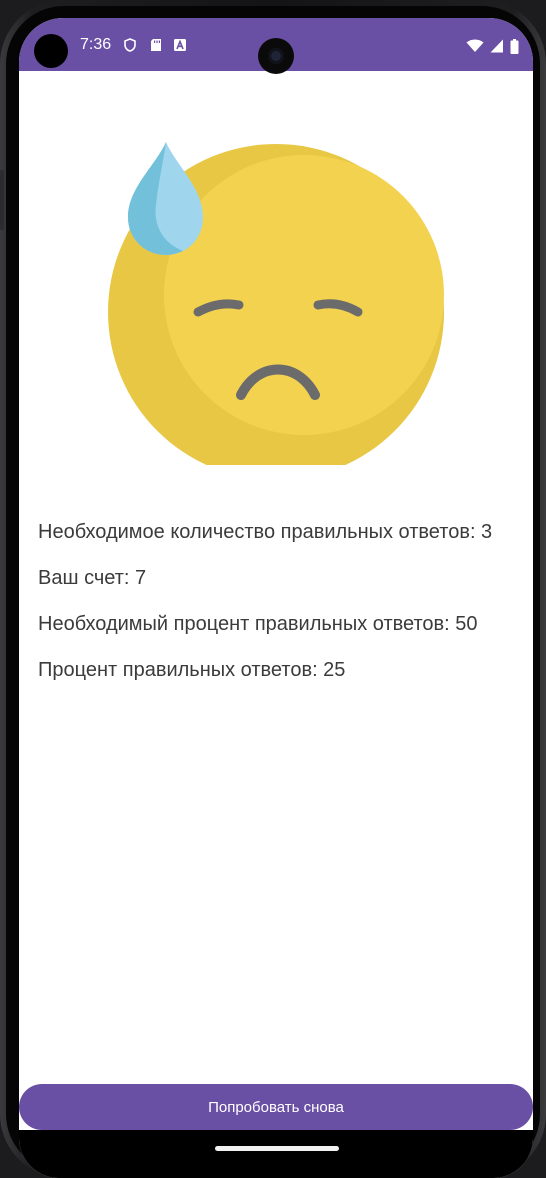 The height and width of the screenshot is (1178, 546). What do you see at coordinates (475, 45) in the screenshot?
I see `wifi-icon` at bounding box center [475, 45].